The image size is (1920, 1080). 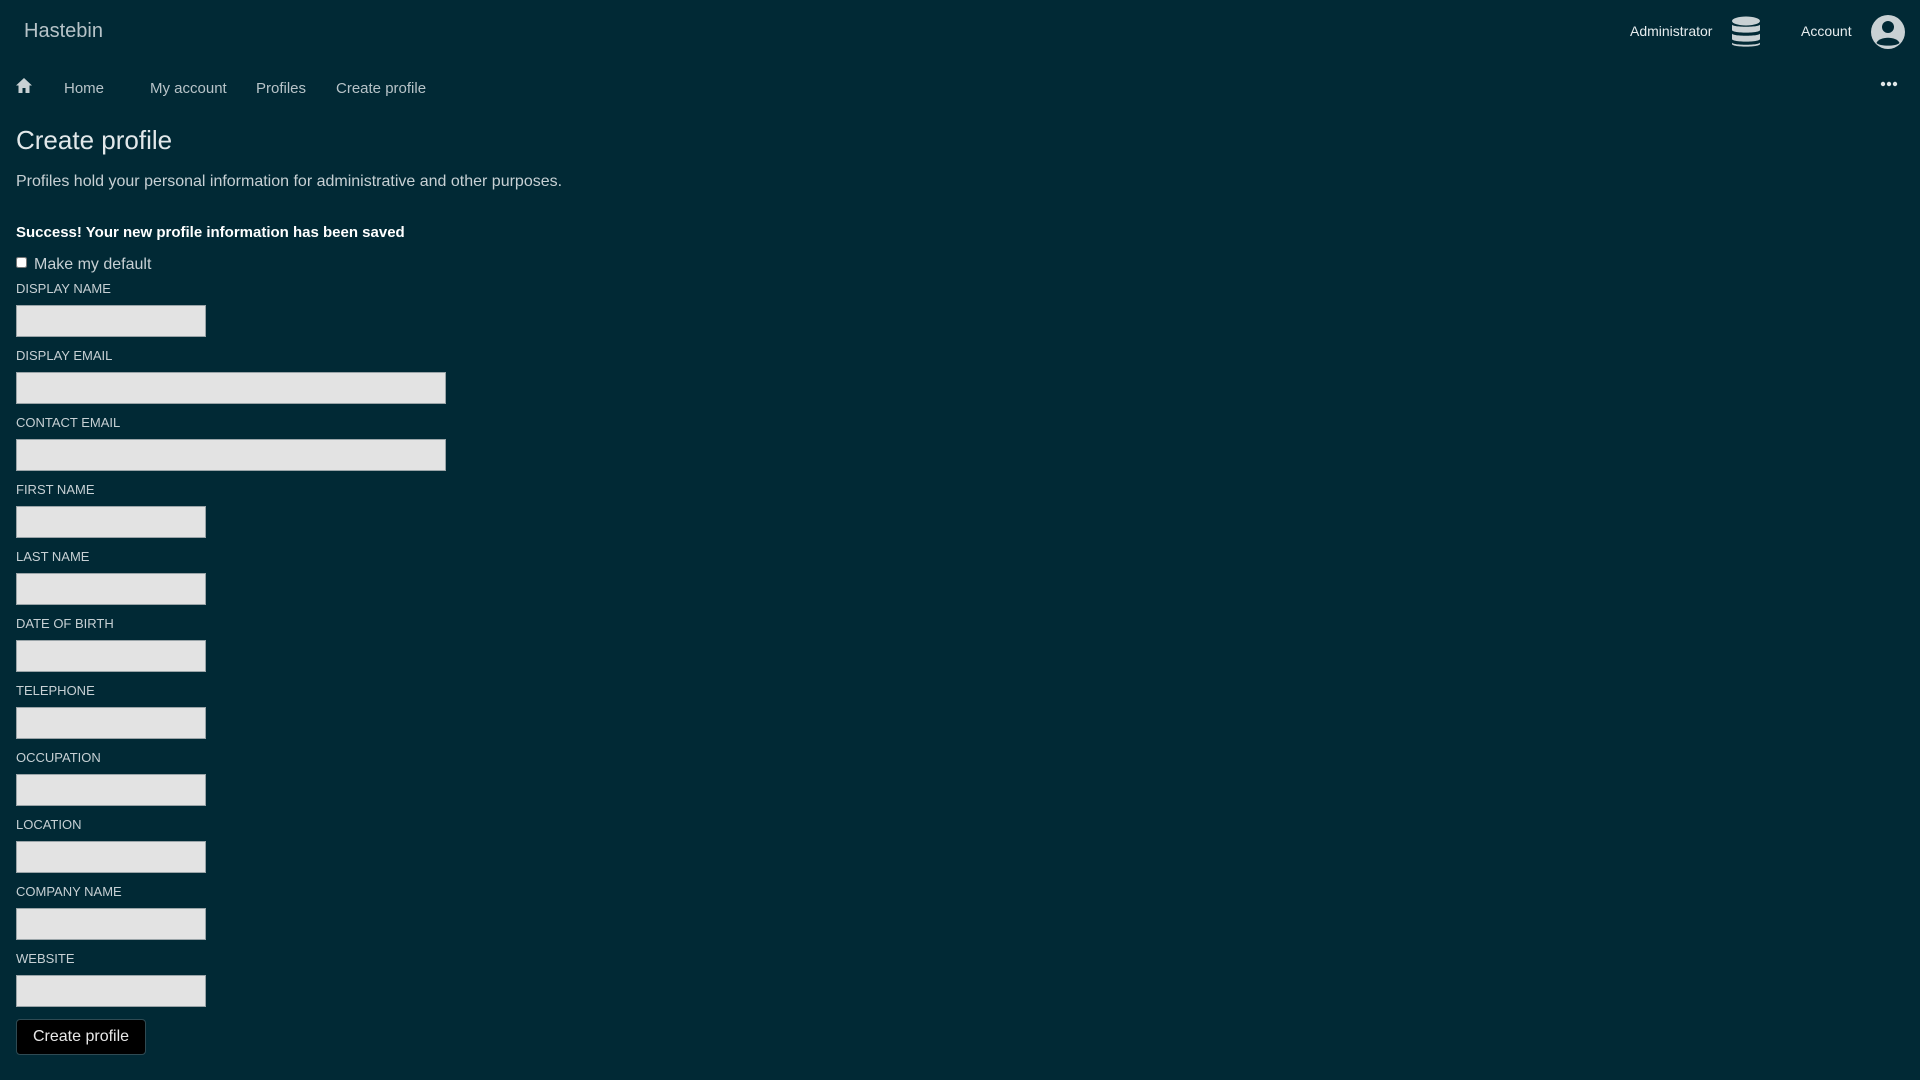 I want to click on page-title: Create profile, so click(x=94, y=140).